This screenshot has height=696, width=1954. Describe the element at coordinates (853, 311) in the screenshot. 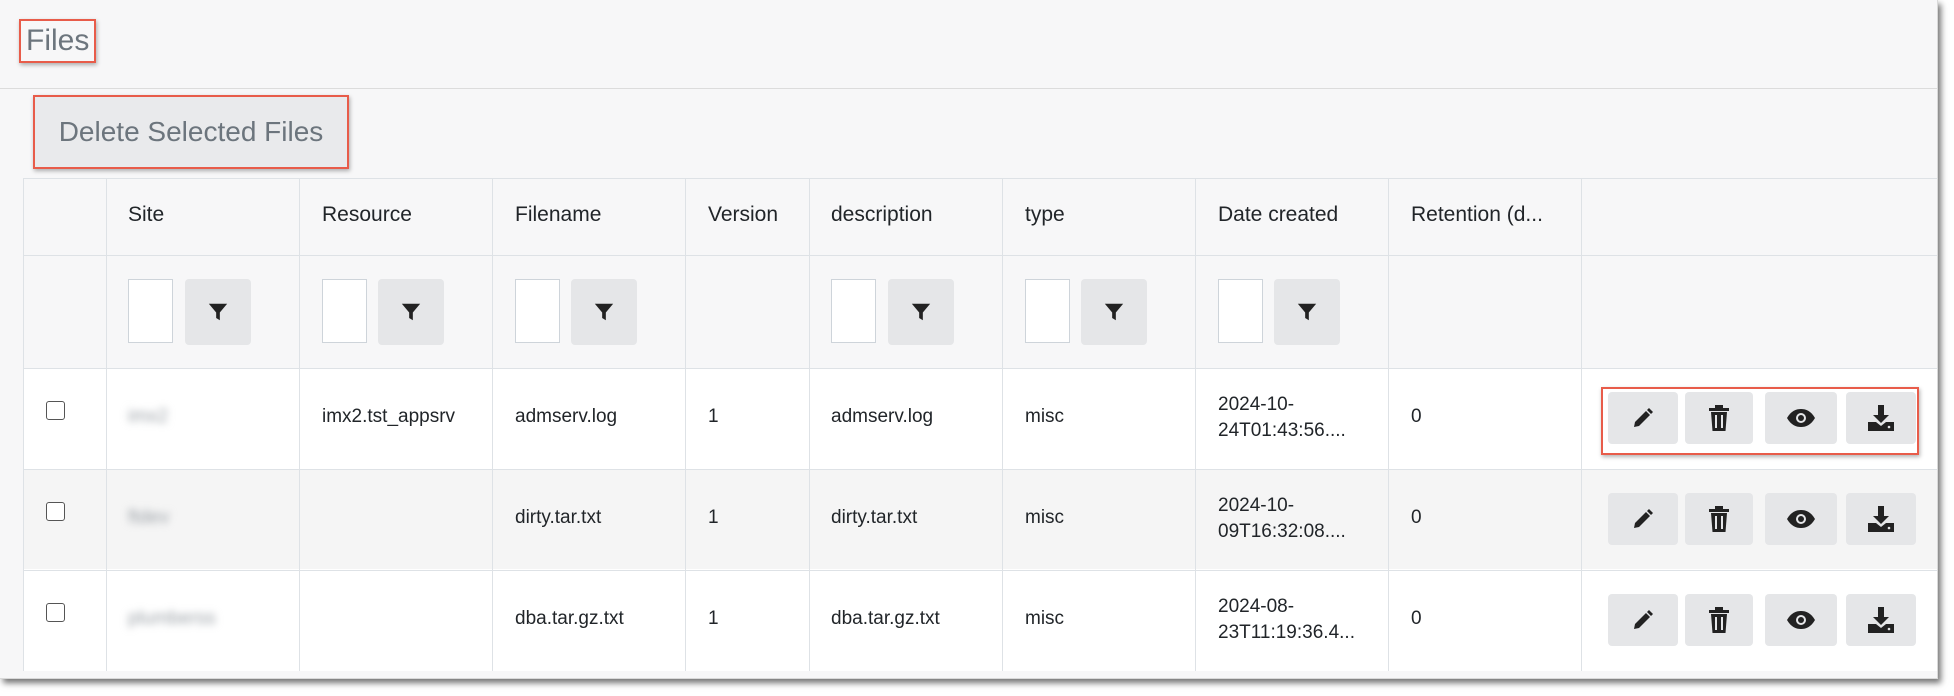

I see `description-filter-input` at that location.